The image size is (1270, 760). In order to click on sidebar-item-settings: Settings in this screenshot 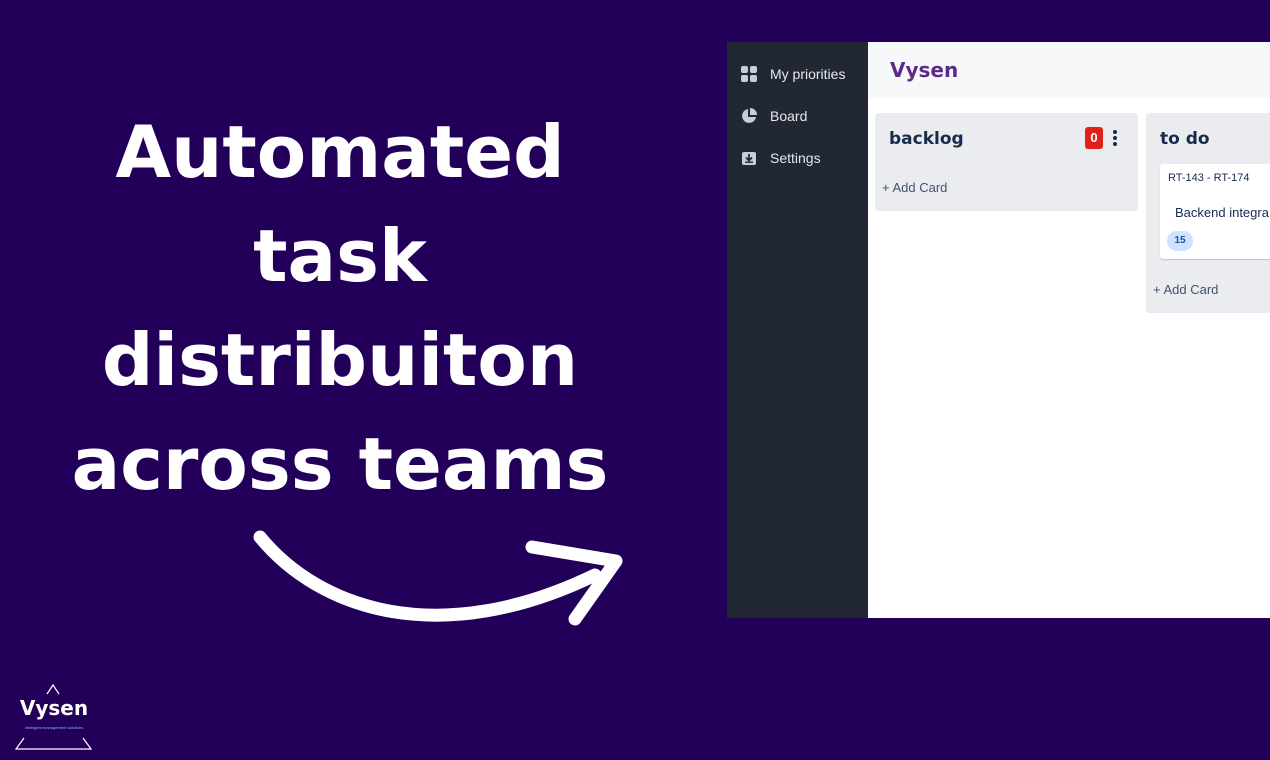, I will do `click(781, 158)`.